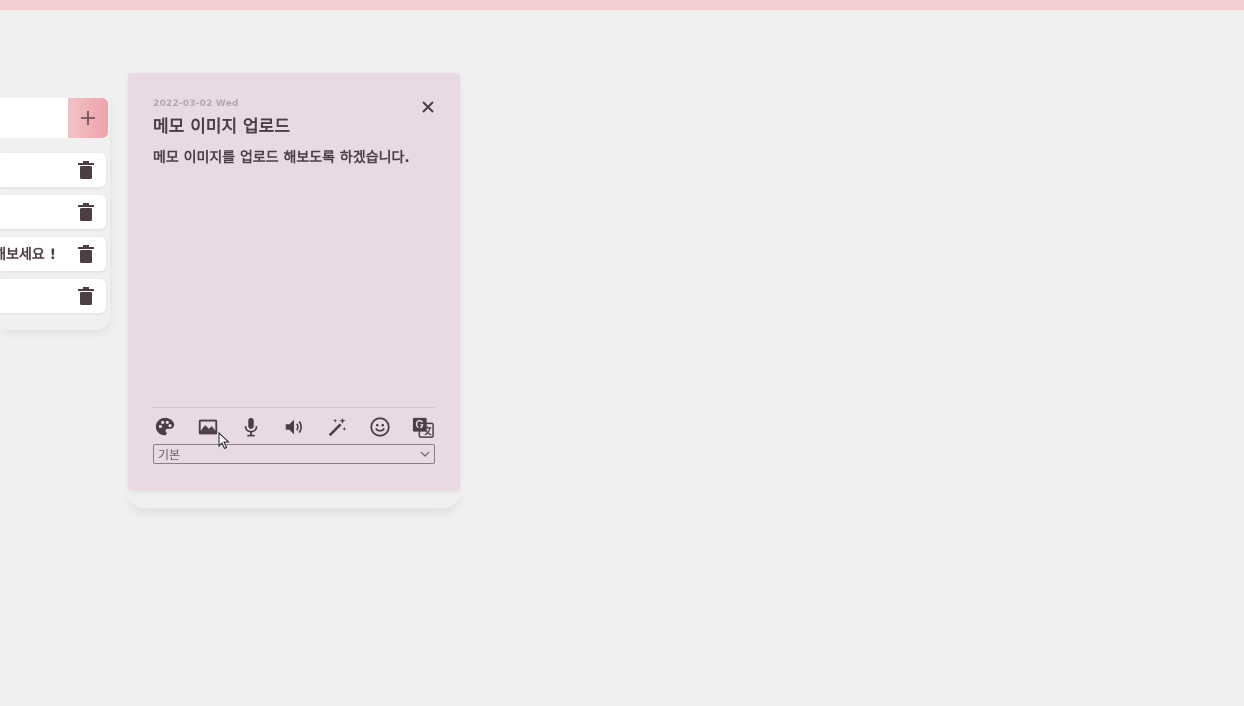  What do you see at coordinates (622, 5) in the screenshot?
I see `top-accent-bar` at bounding box center [622, 5].